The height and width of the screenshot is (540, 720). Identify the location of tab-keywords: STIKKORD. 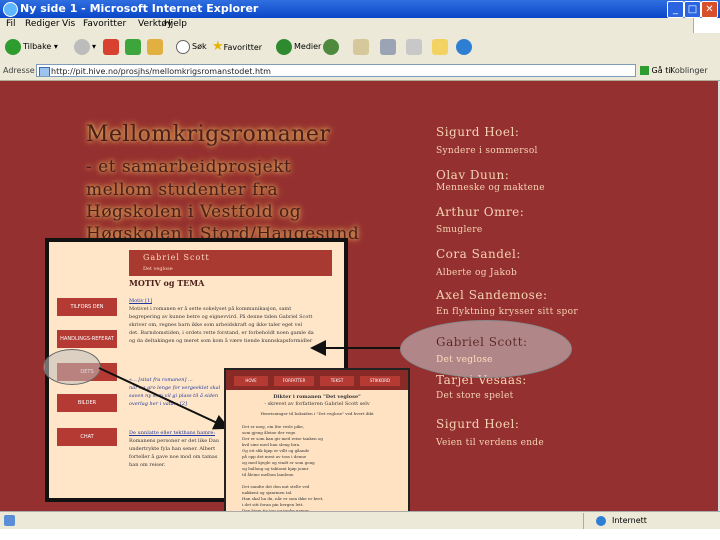
(380, 381).